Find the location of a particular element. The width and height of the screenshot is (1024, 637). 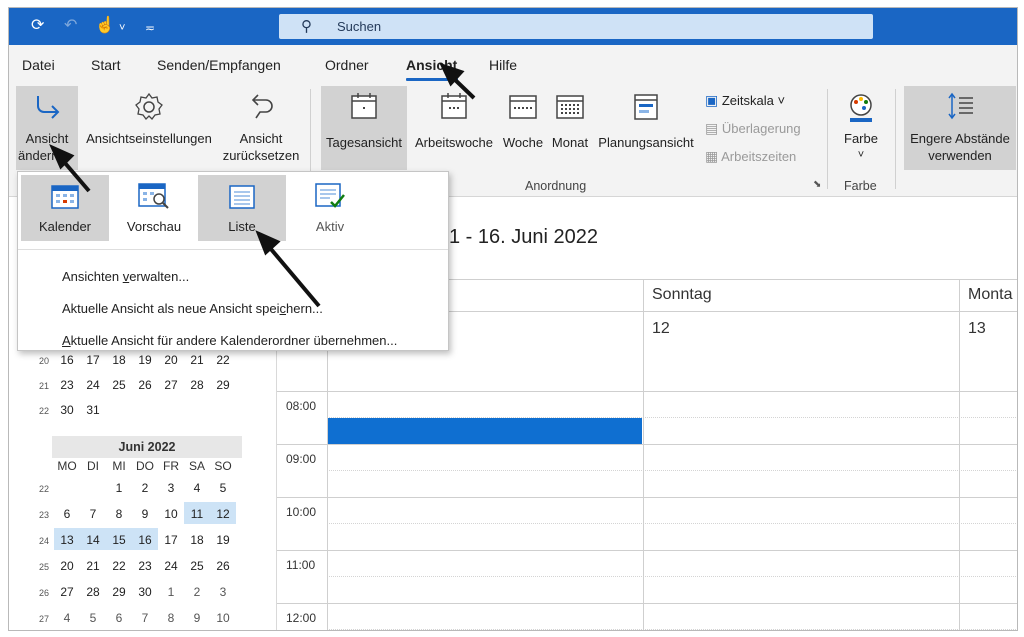

calendar-event is located at coordinates (485, 431).